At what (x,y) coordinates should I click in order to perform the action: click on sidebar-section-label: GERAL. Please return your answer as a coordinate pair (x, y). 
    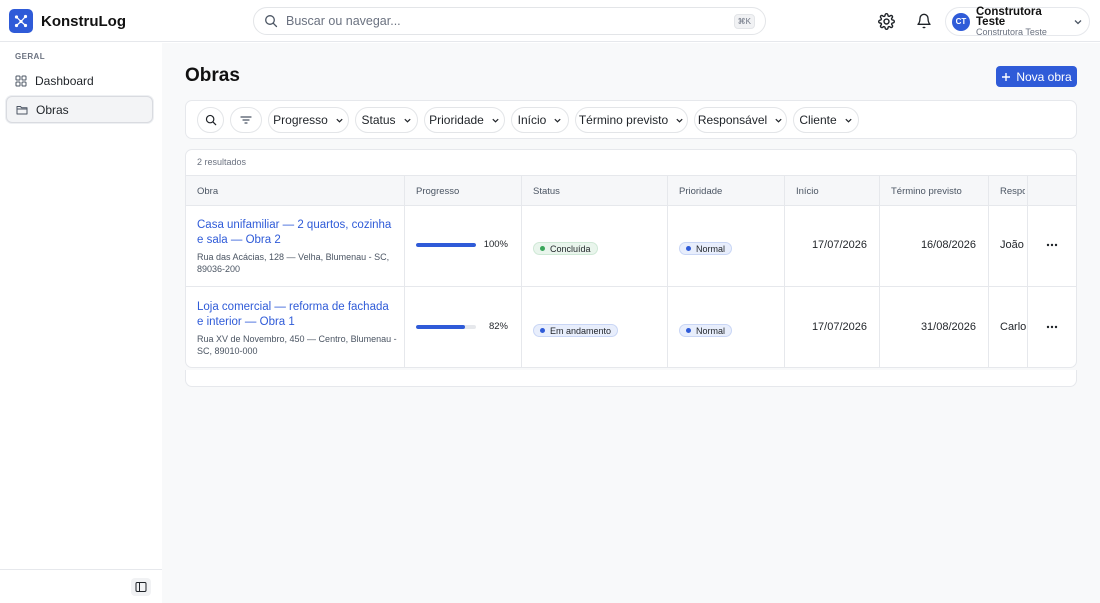
    Looking at the image, I should click on (30, 56).